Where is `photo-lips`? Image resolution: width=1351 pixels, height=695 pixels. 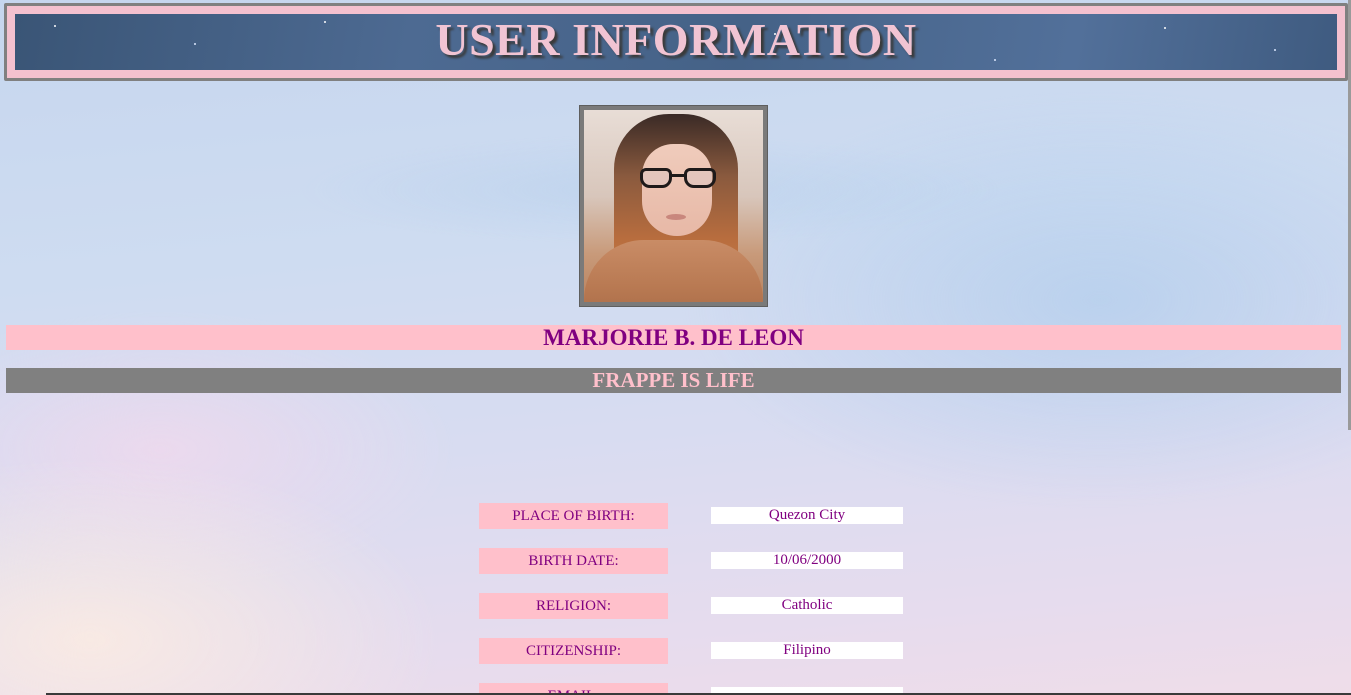 photo-lips is located at coordinates (676, 217).